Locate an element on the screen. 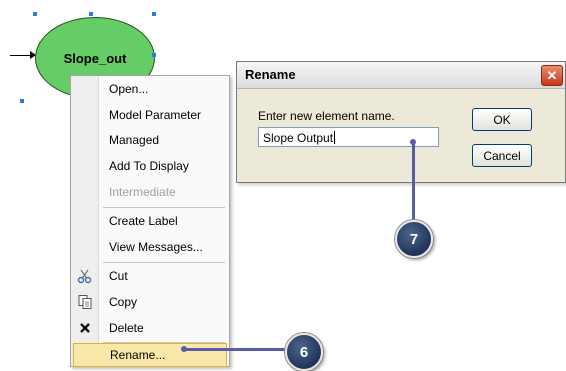 The width and height of the screenshot is (566, 371). menu-item-intermediate: Intermediate is located at coordinates (150, 192).